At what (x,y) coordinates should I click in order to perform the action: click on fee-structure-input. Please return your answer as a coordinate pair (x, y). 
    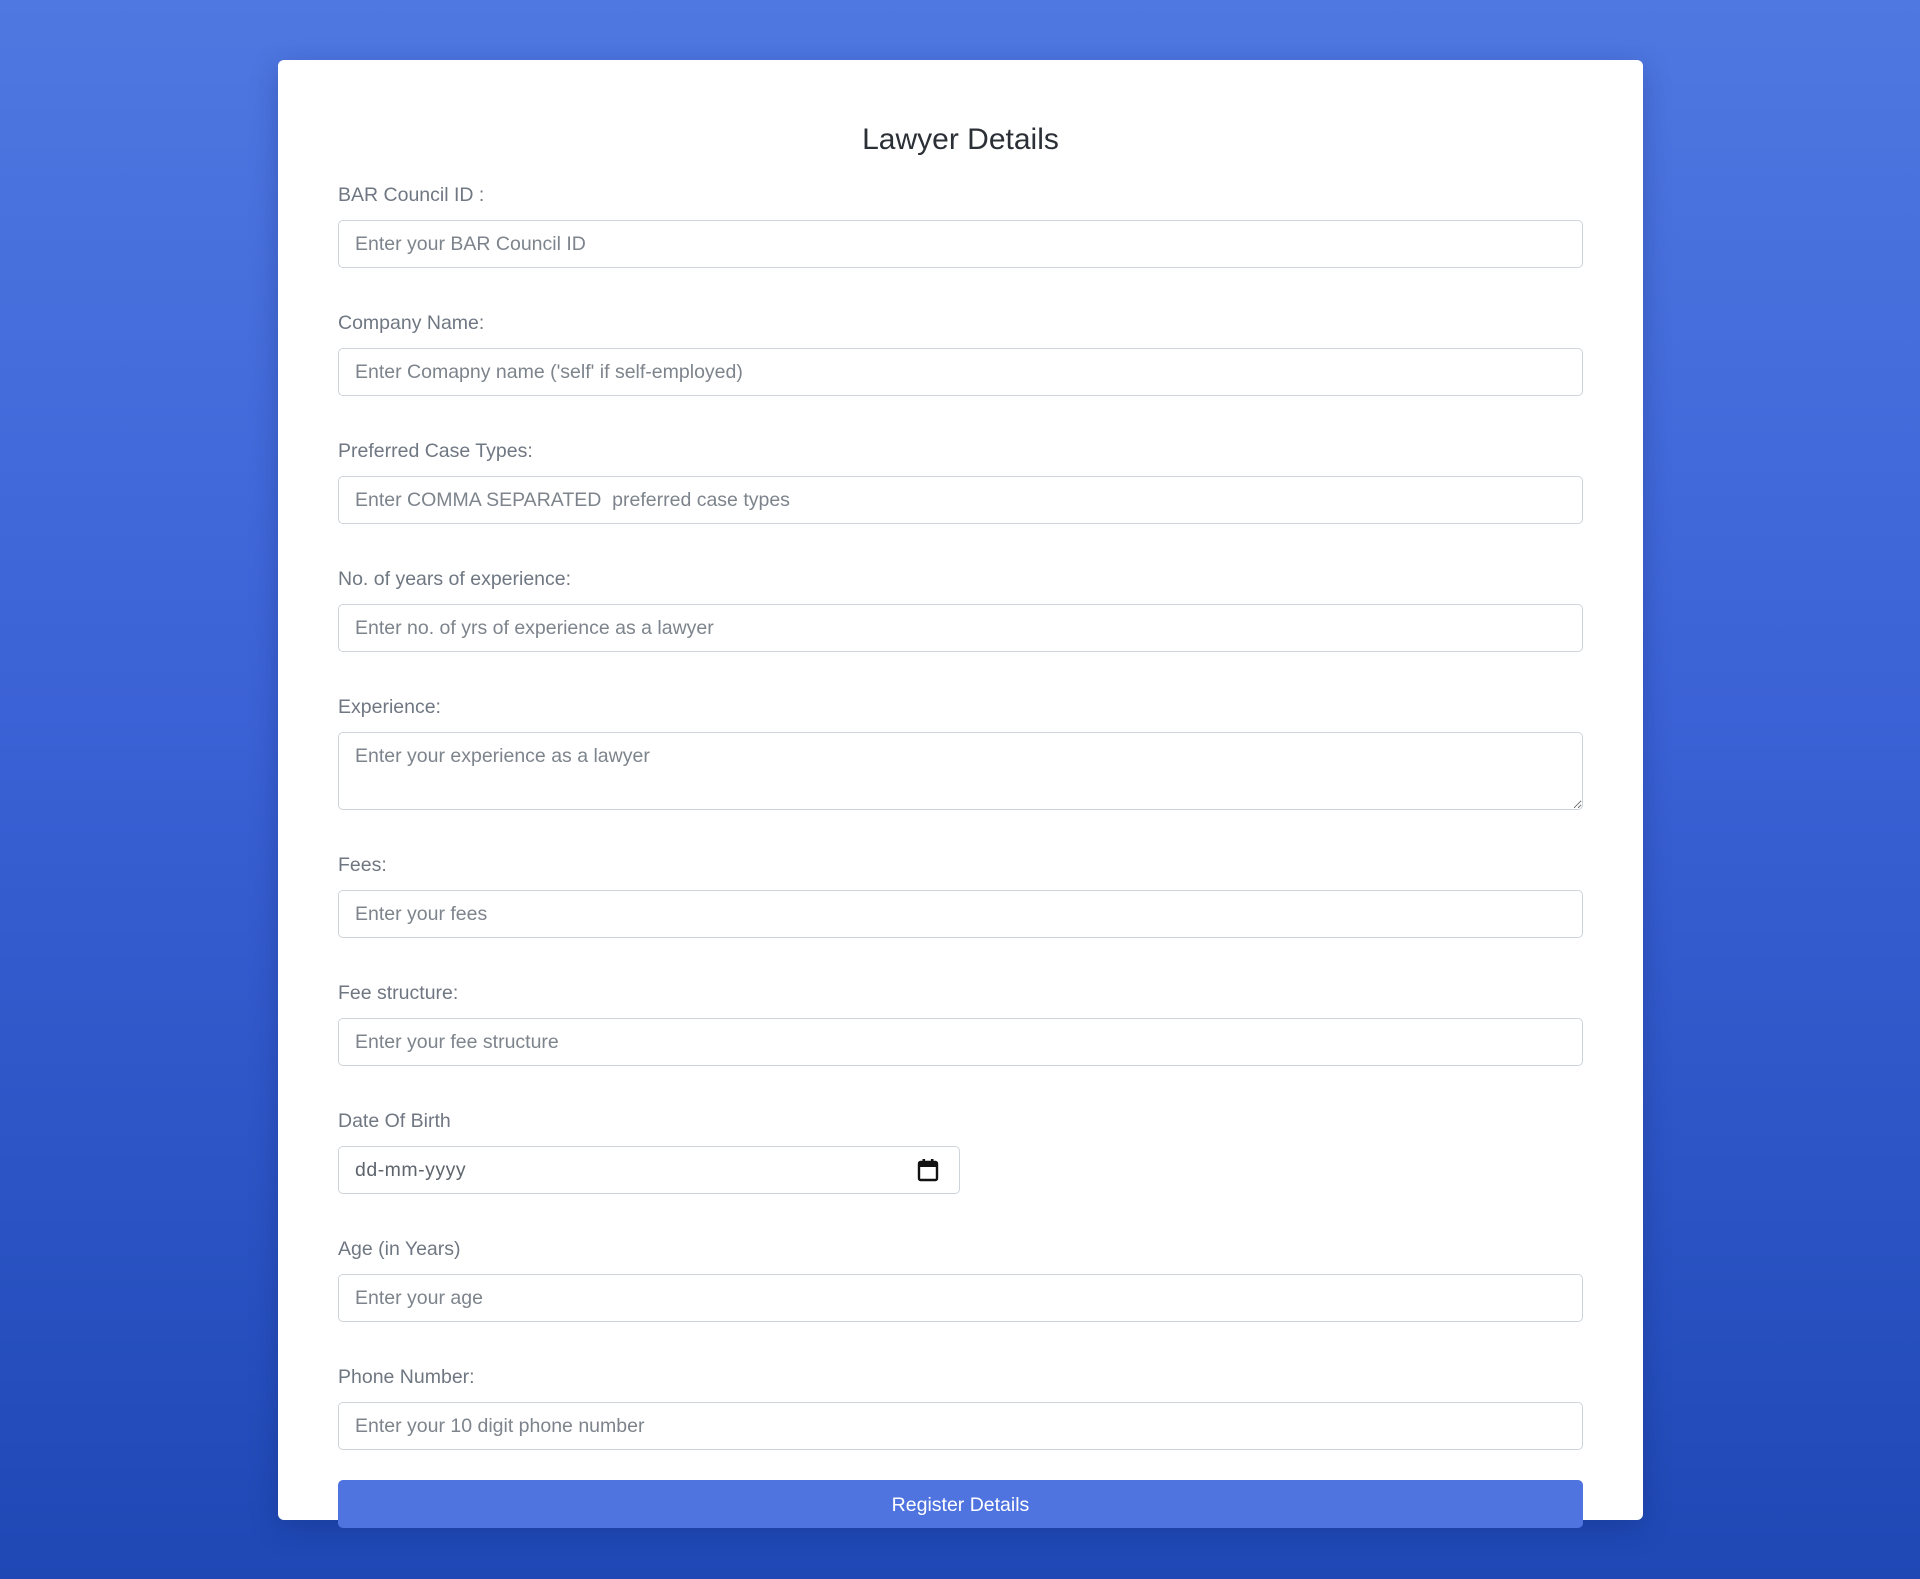
    Looking at the image, I should click on (960, 1042).